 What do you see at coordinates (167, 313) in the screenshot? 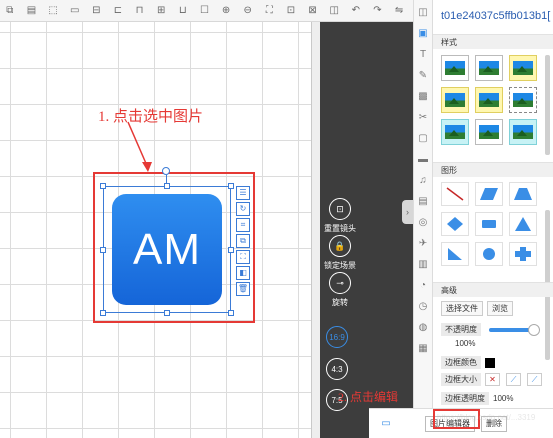
I see `resize-handle-s` at bounding box center [167, 313].